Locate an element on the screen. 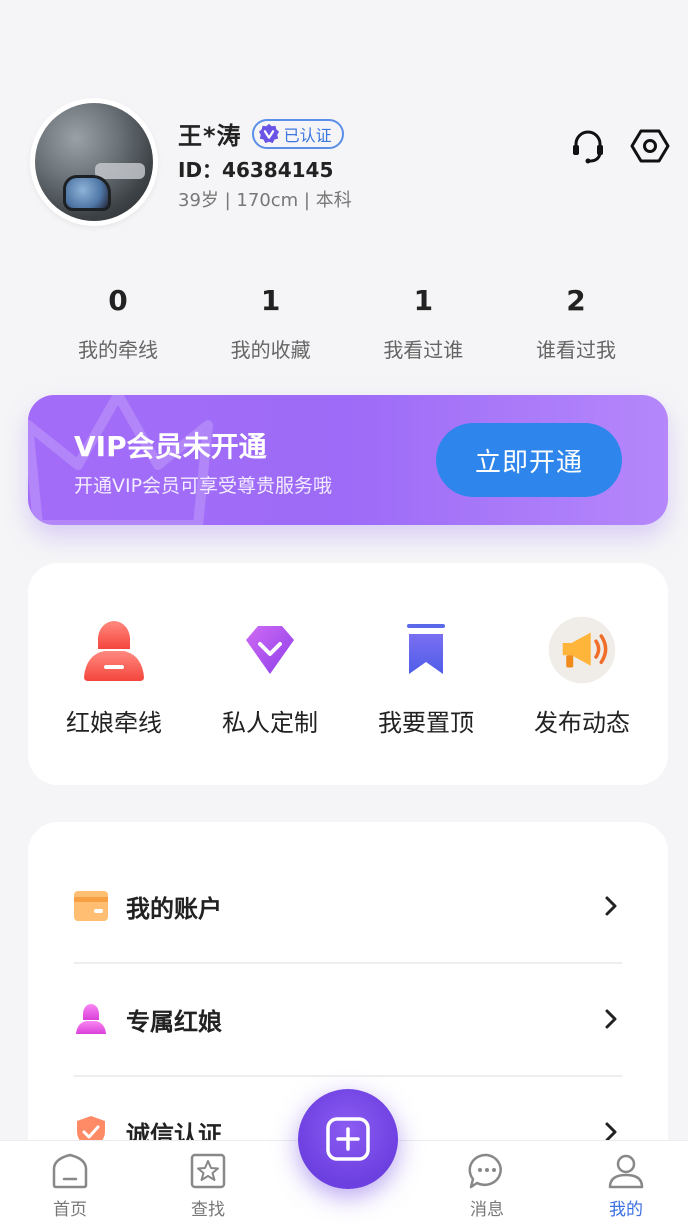  tab-home: 首页 is located at coordinates (70, 1185).